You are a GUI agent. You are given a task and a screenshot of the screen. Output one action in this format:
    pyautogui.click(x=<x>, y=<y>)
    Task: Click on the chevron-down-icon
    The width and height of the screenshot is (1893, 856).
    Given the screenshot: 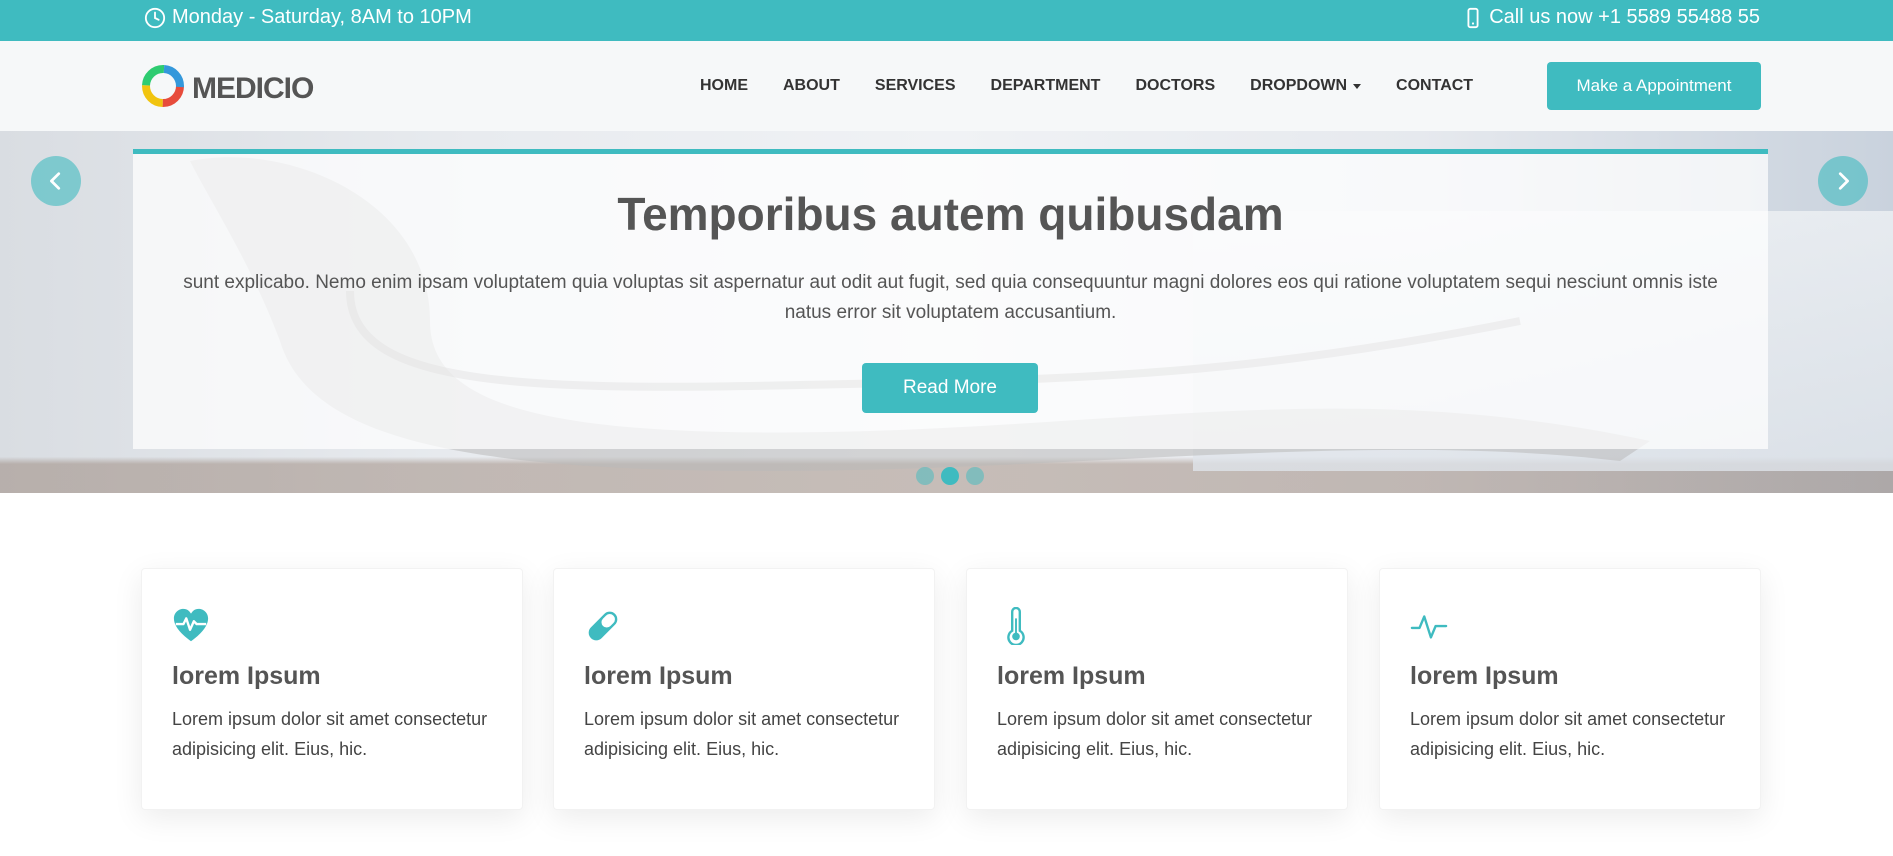 What is the action you would take?
    pyautogui.click(x=1357, y=86)
    